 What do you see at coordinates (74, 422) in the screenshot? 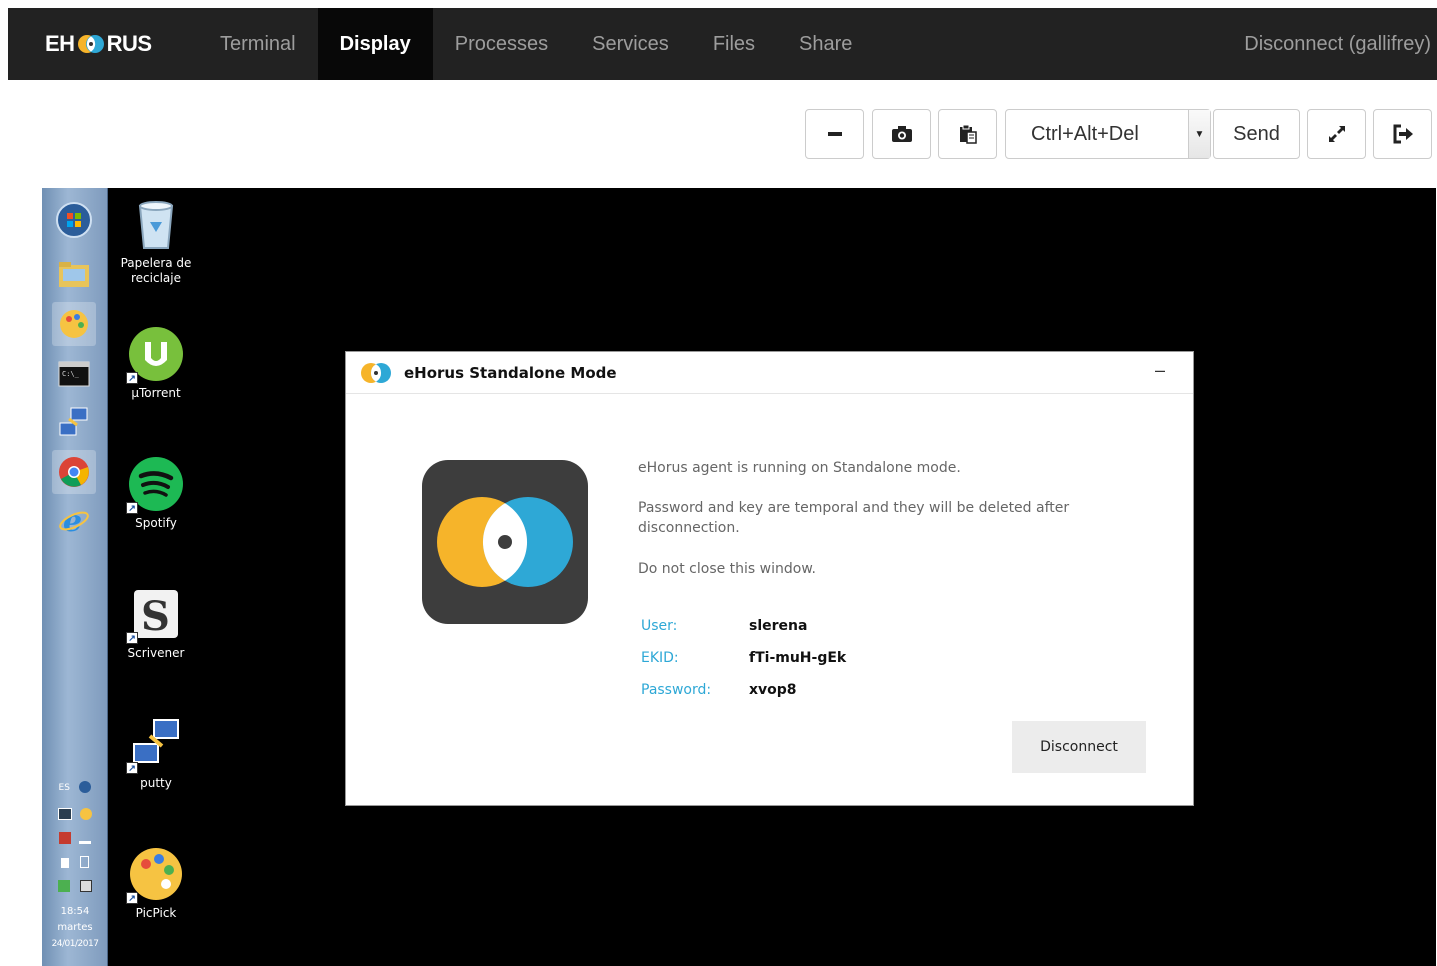
I see `network-computers-icon` at bounding box center [74, 422].